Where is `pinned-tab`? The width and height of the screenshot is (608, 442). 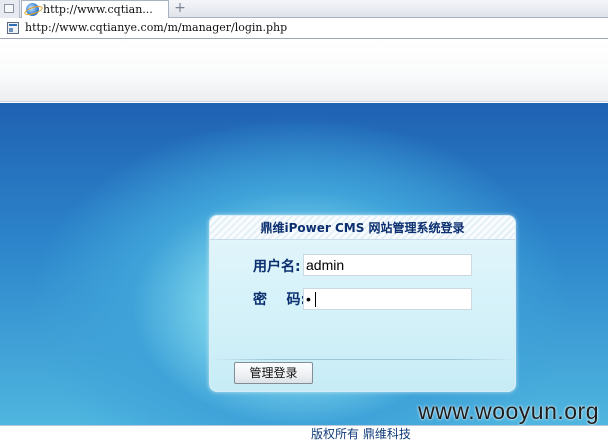
pinned-tab is located at coordinates (10, 9).